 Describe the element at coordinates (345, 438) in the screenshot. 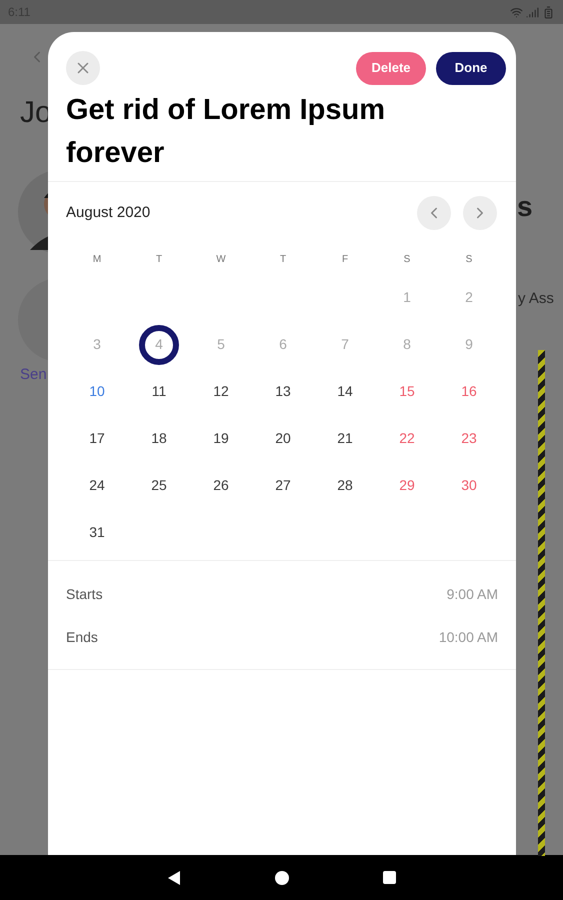

I see `calendar-day: 21` at that location.